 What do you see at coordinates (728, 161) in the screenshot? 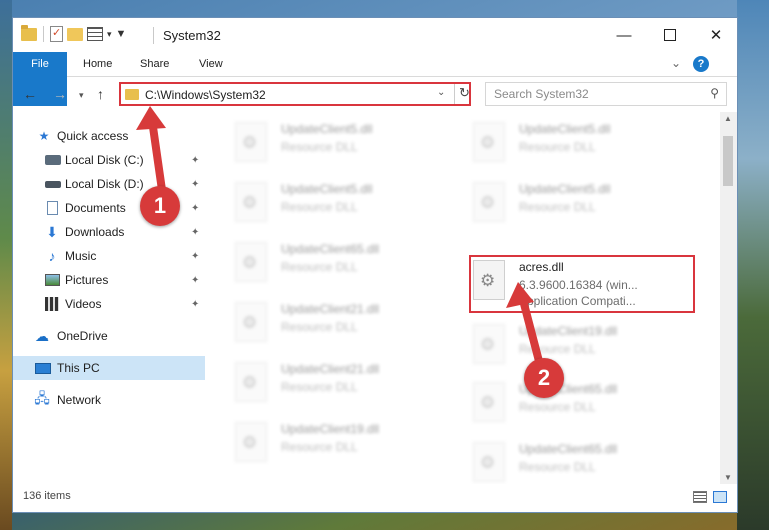
I see `scrollbar-thumb` at bounding box center [728, 161].